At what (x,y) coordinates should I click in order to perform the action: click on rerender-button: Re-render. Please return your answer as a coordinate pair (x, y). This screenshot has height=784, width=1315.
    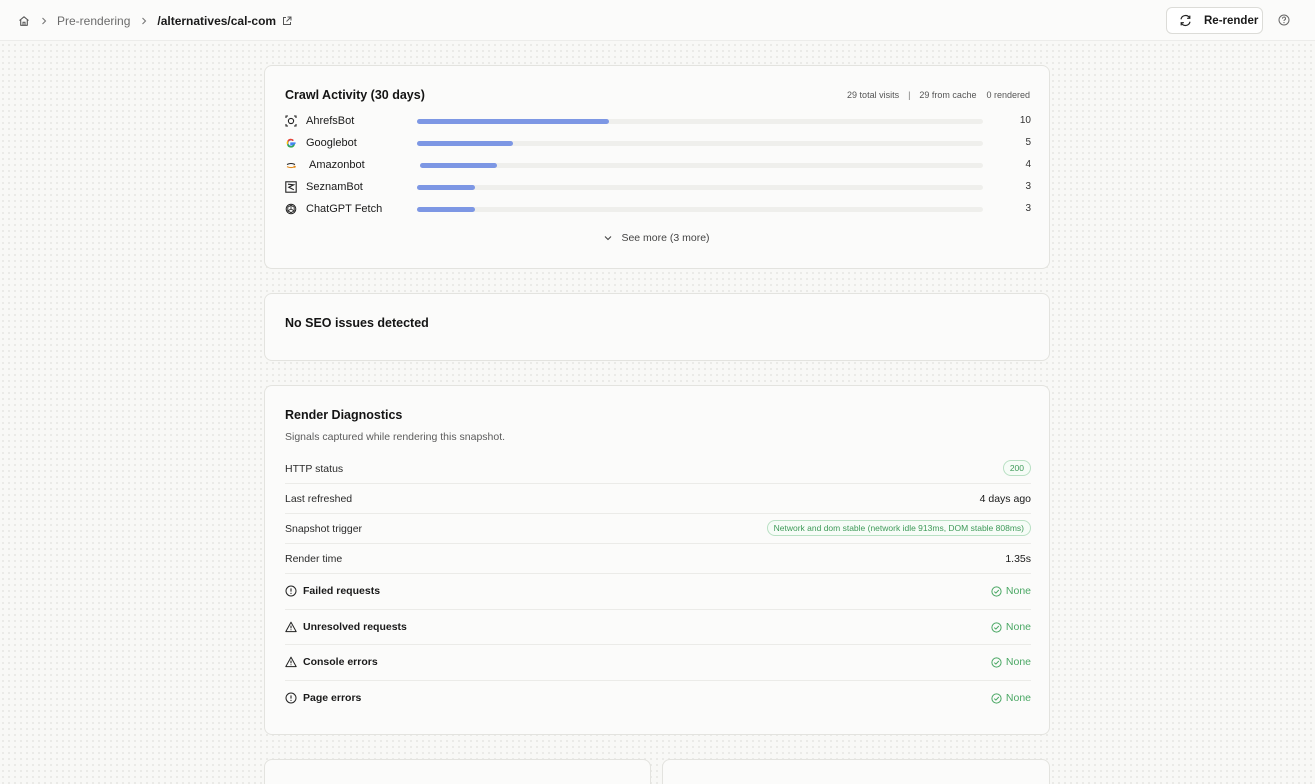
    Looking at the image, I should click on (1214, 20).